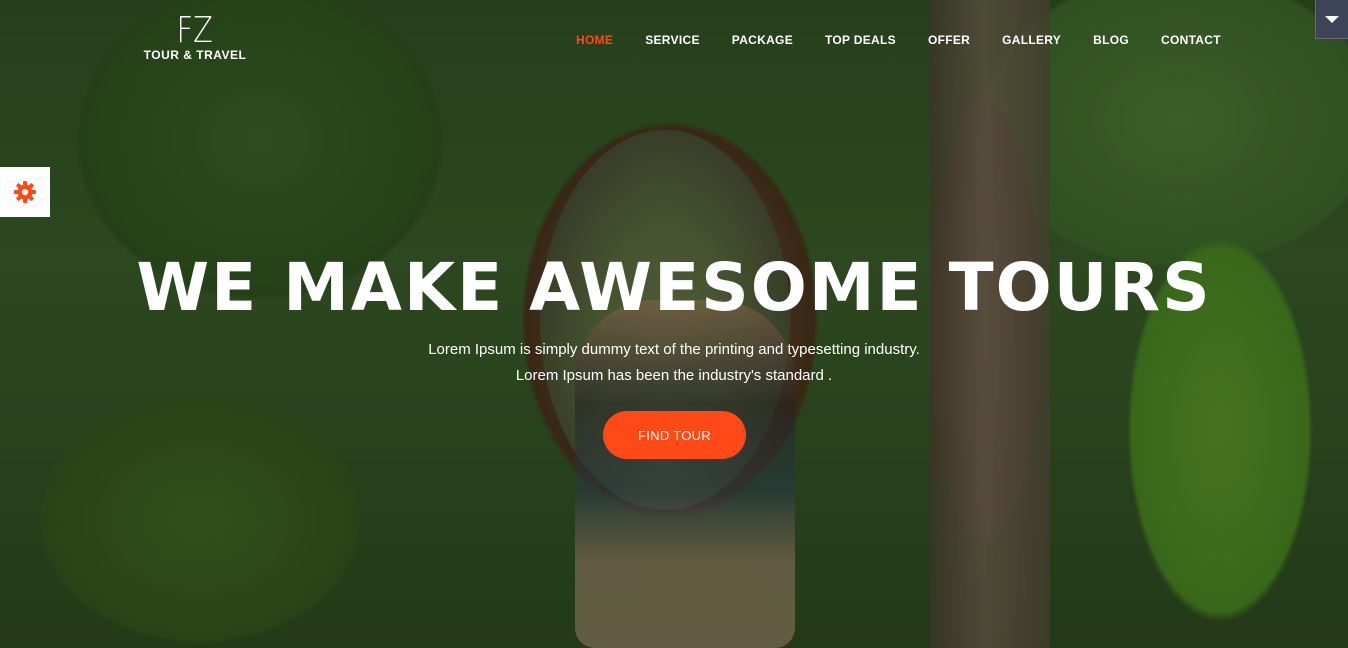  I want to click on nav-item-gallery: GALLERY, so click(1031, 40).